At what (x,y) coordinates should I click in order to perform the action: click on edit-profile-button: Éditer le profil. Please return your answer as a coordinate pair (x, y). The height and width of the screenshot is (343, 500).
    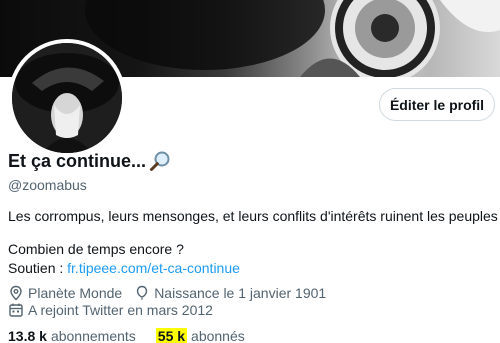
    Looking at the image, I should click on (437, 104).